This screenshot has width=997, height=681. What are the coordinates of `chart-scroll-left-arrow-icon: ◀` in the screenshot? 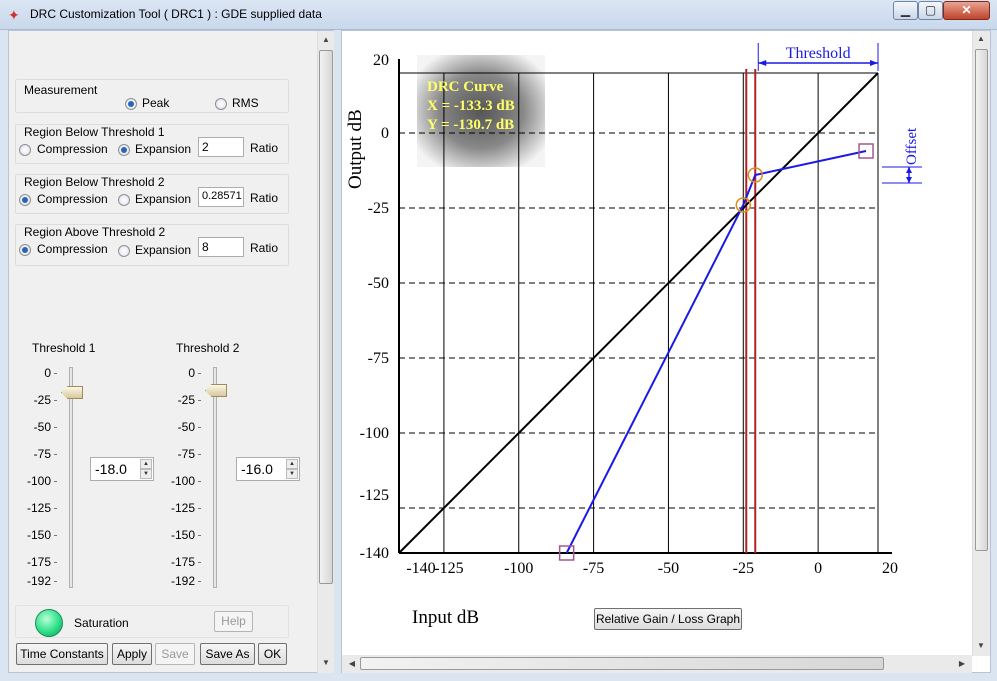 It's located at (352, 663).